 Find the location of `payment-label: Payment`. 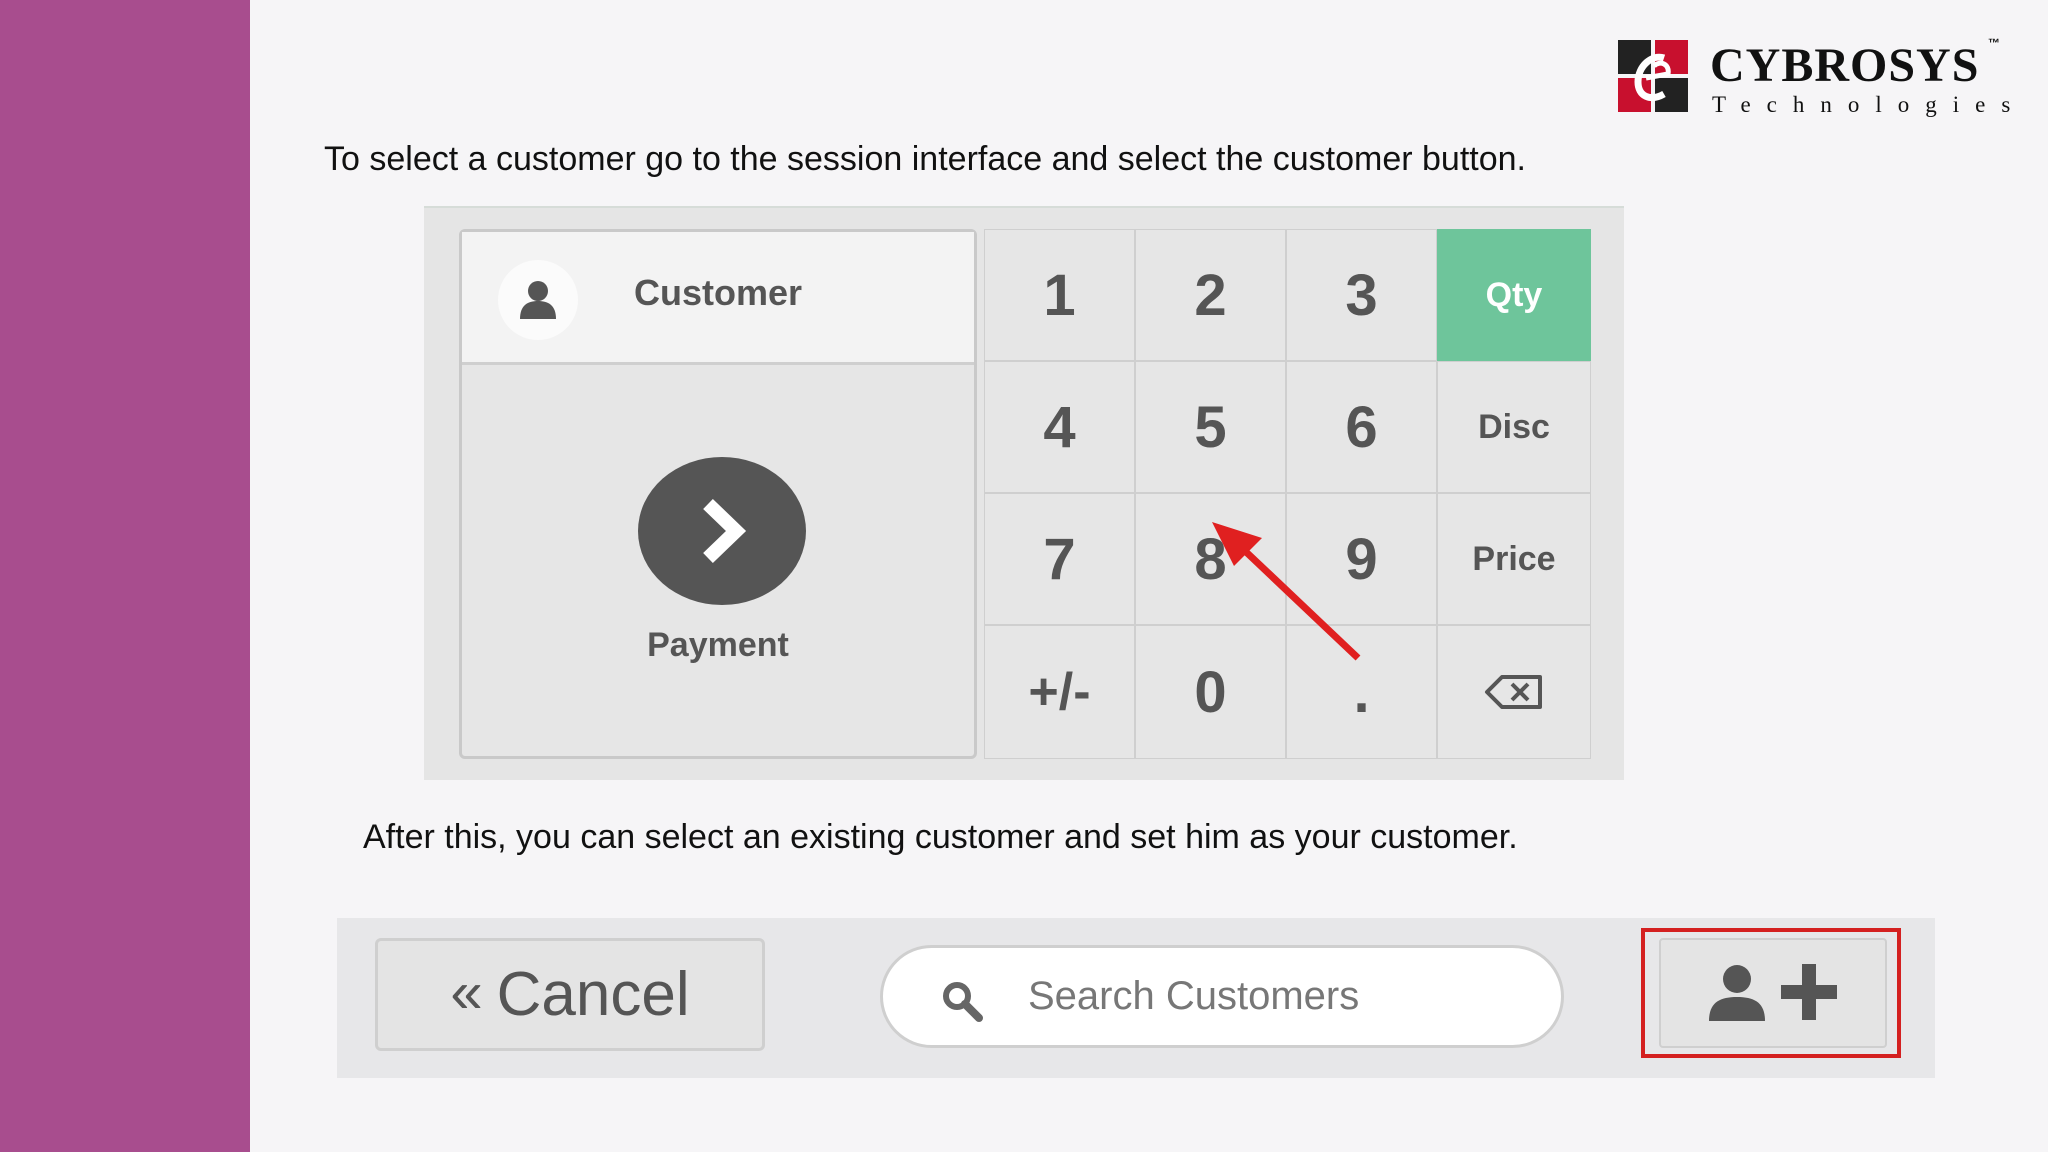

payment-label: Payment is located at coordinates (718, 645).